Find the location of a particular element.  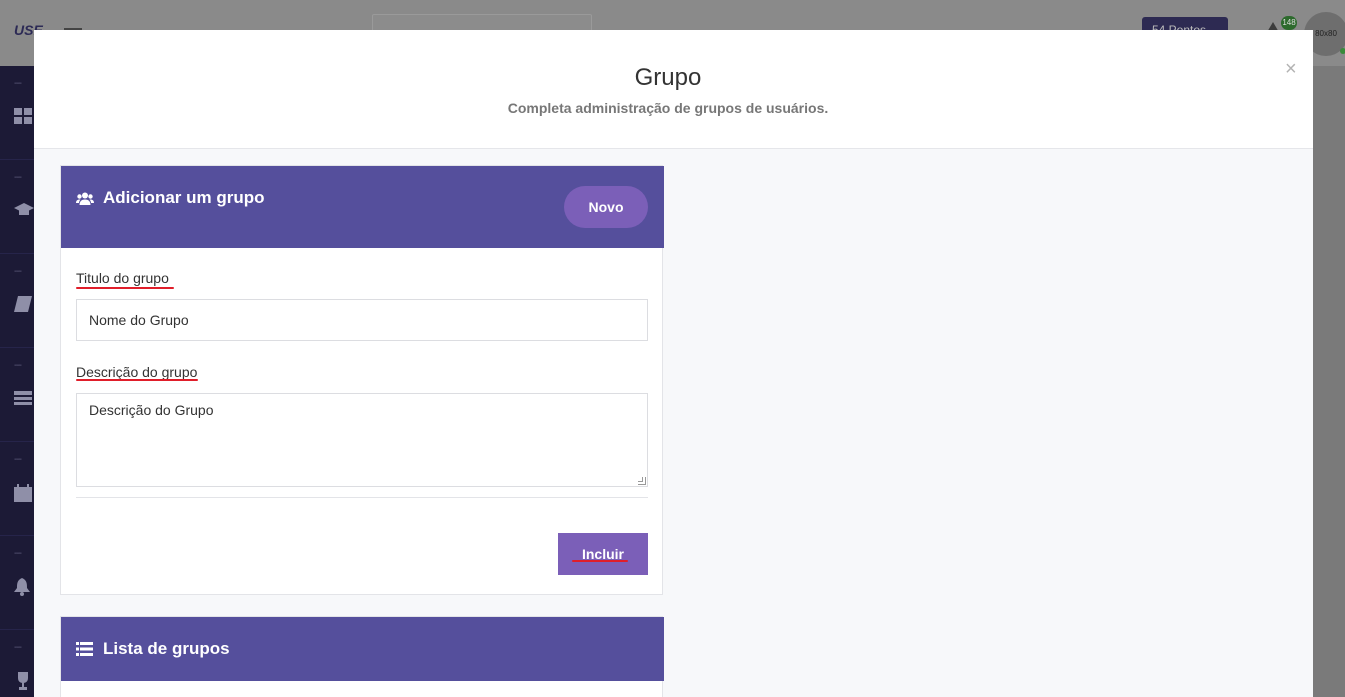

group-title-input: Nome do Grupo is located at coordinates (362, 320).